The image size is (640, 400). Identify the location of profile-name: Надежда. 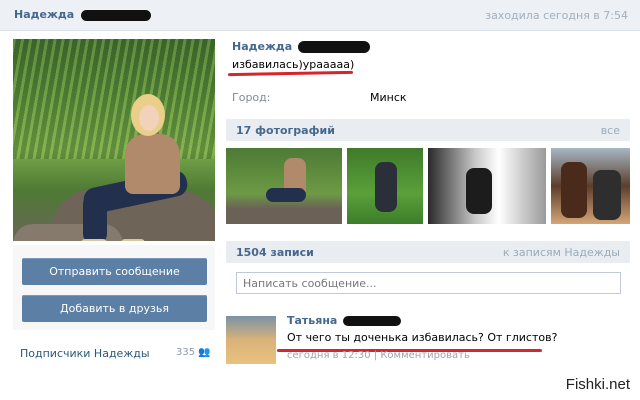
(301, 46).